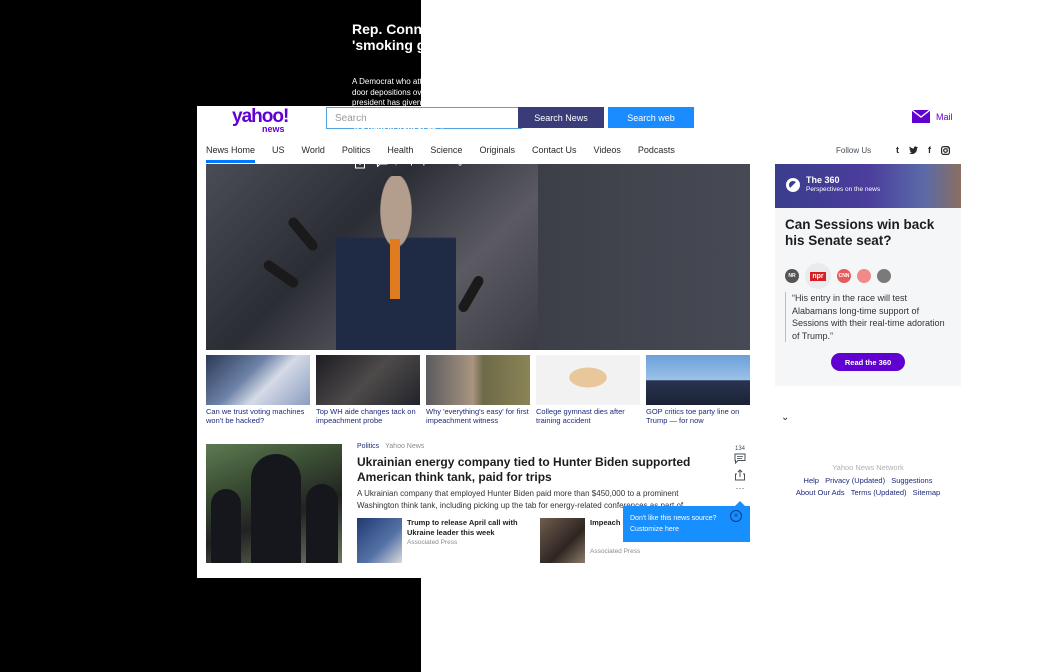  Describe the element at coordinates (785, 417) in the screenshot. I see `chevron-down-icon: ⌄` at that location.